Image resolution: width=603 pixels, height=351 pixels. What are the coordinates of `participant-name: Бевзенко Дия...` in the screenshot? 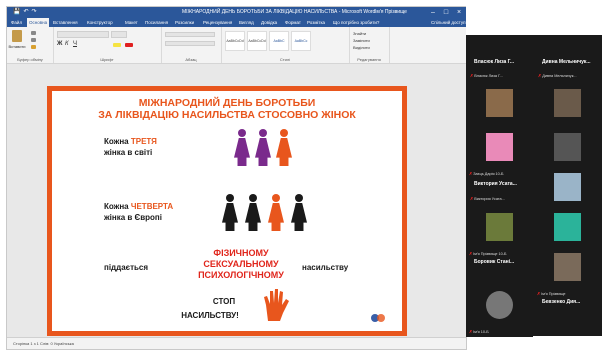 It's located at (561, 302).